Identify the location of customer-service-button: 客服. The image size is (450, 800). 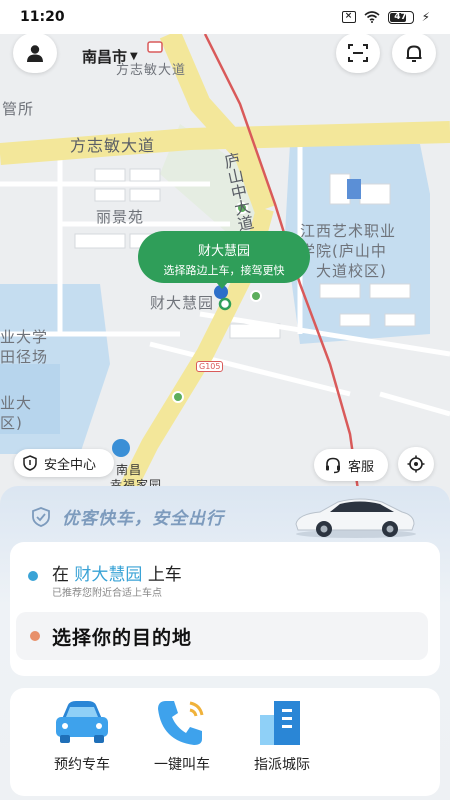
(351, 465).